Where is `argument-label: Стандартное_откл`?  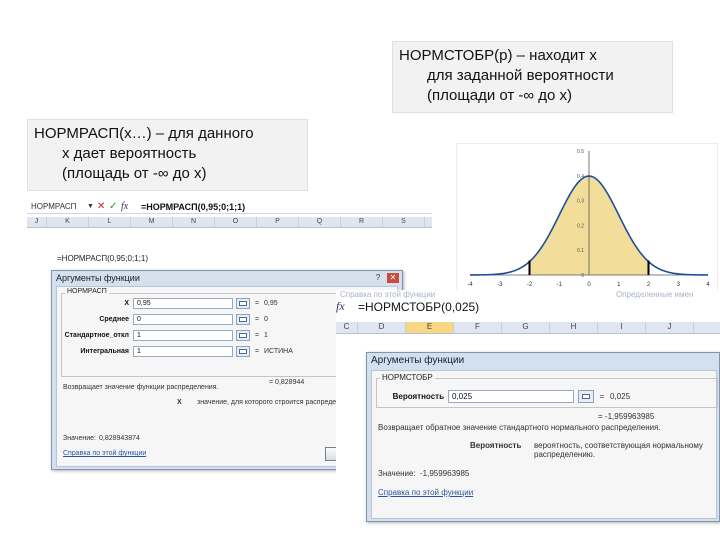 argument-label: Стандартное_откл is located at coordinates (96, 335).